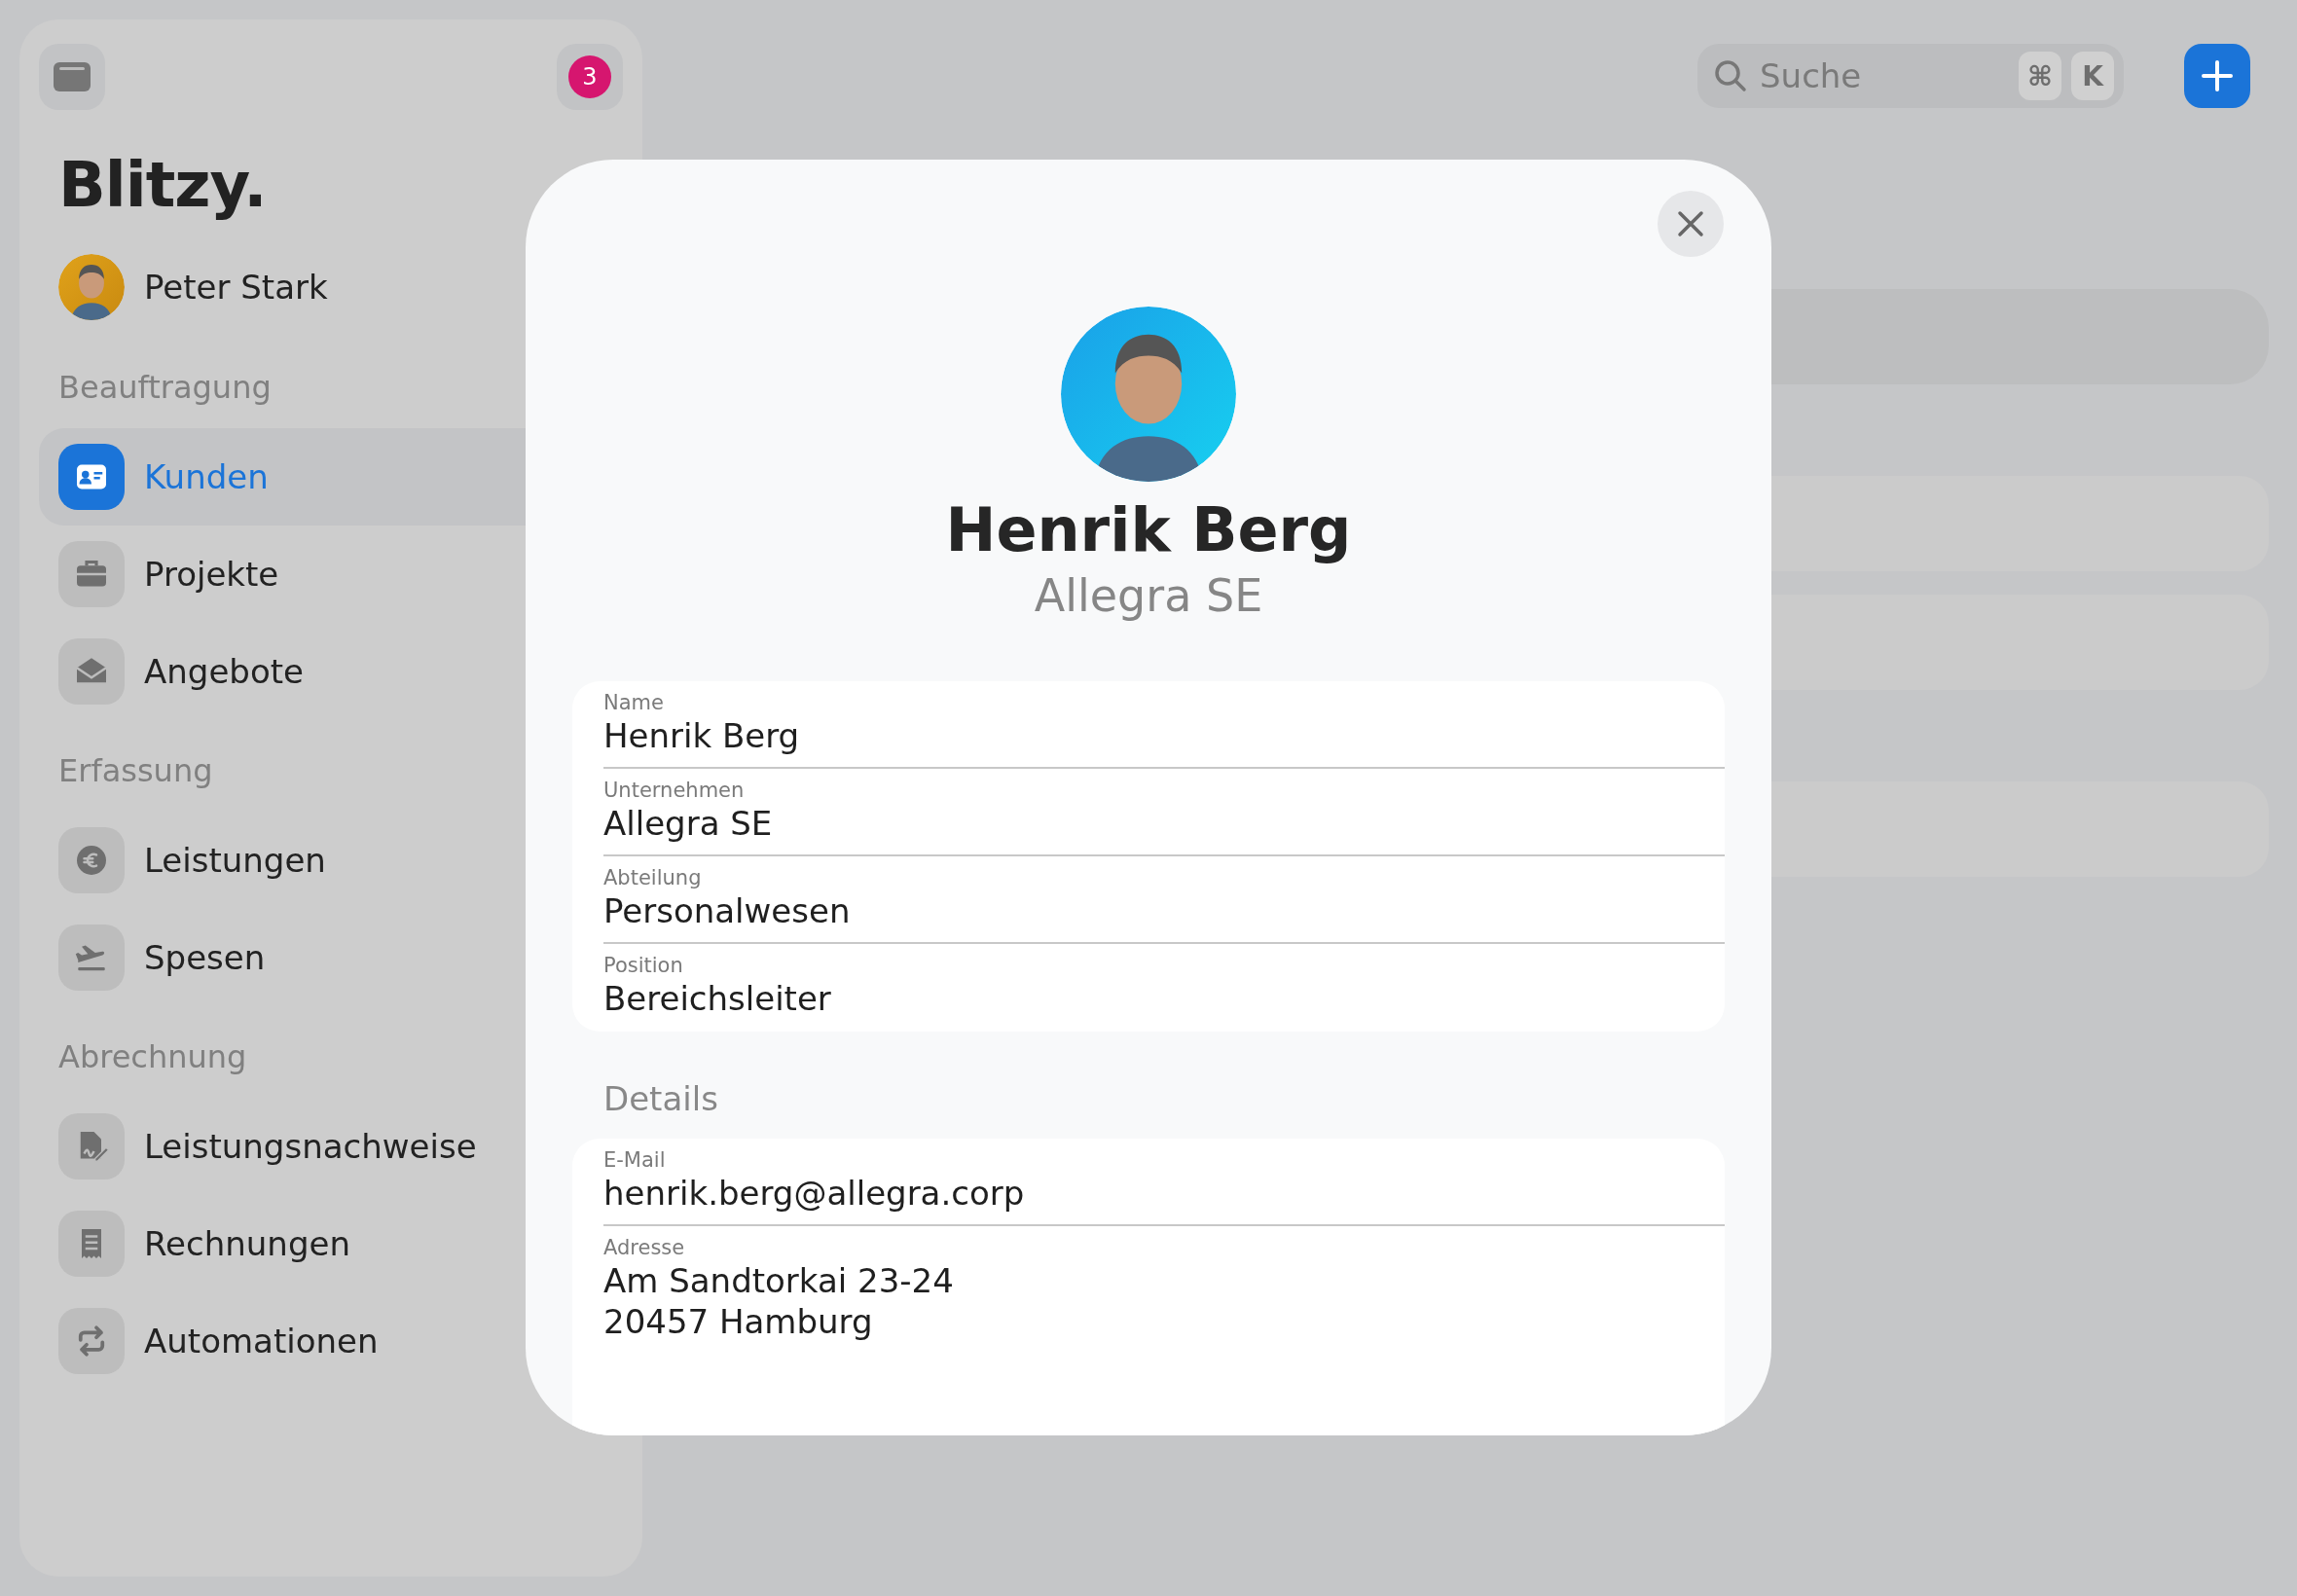 This screenshot has width=2297, height=1596. I want to click on field-value: Allegra SE, so click(688, 823).